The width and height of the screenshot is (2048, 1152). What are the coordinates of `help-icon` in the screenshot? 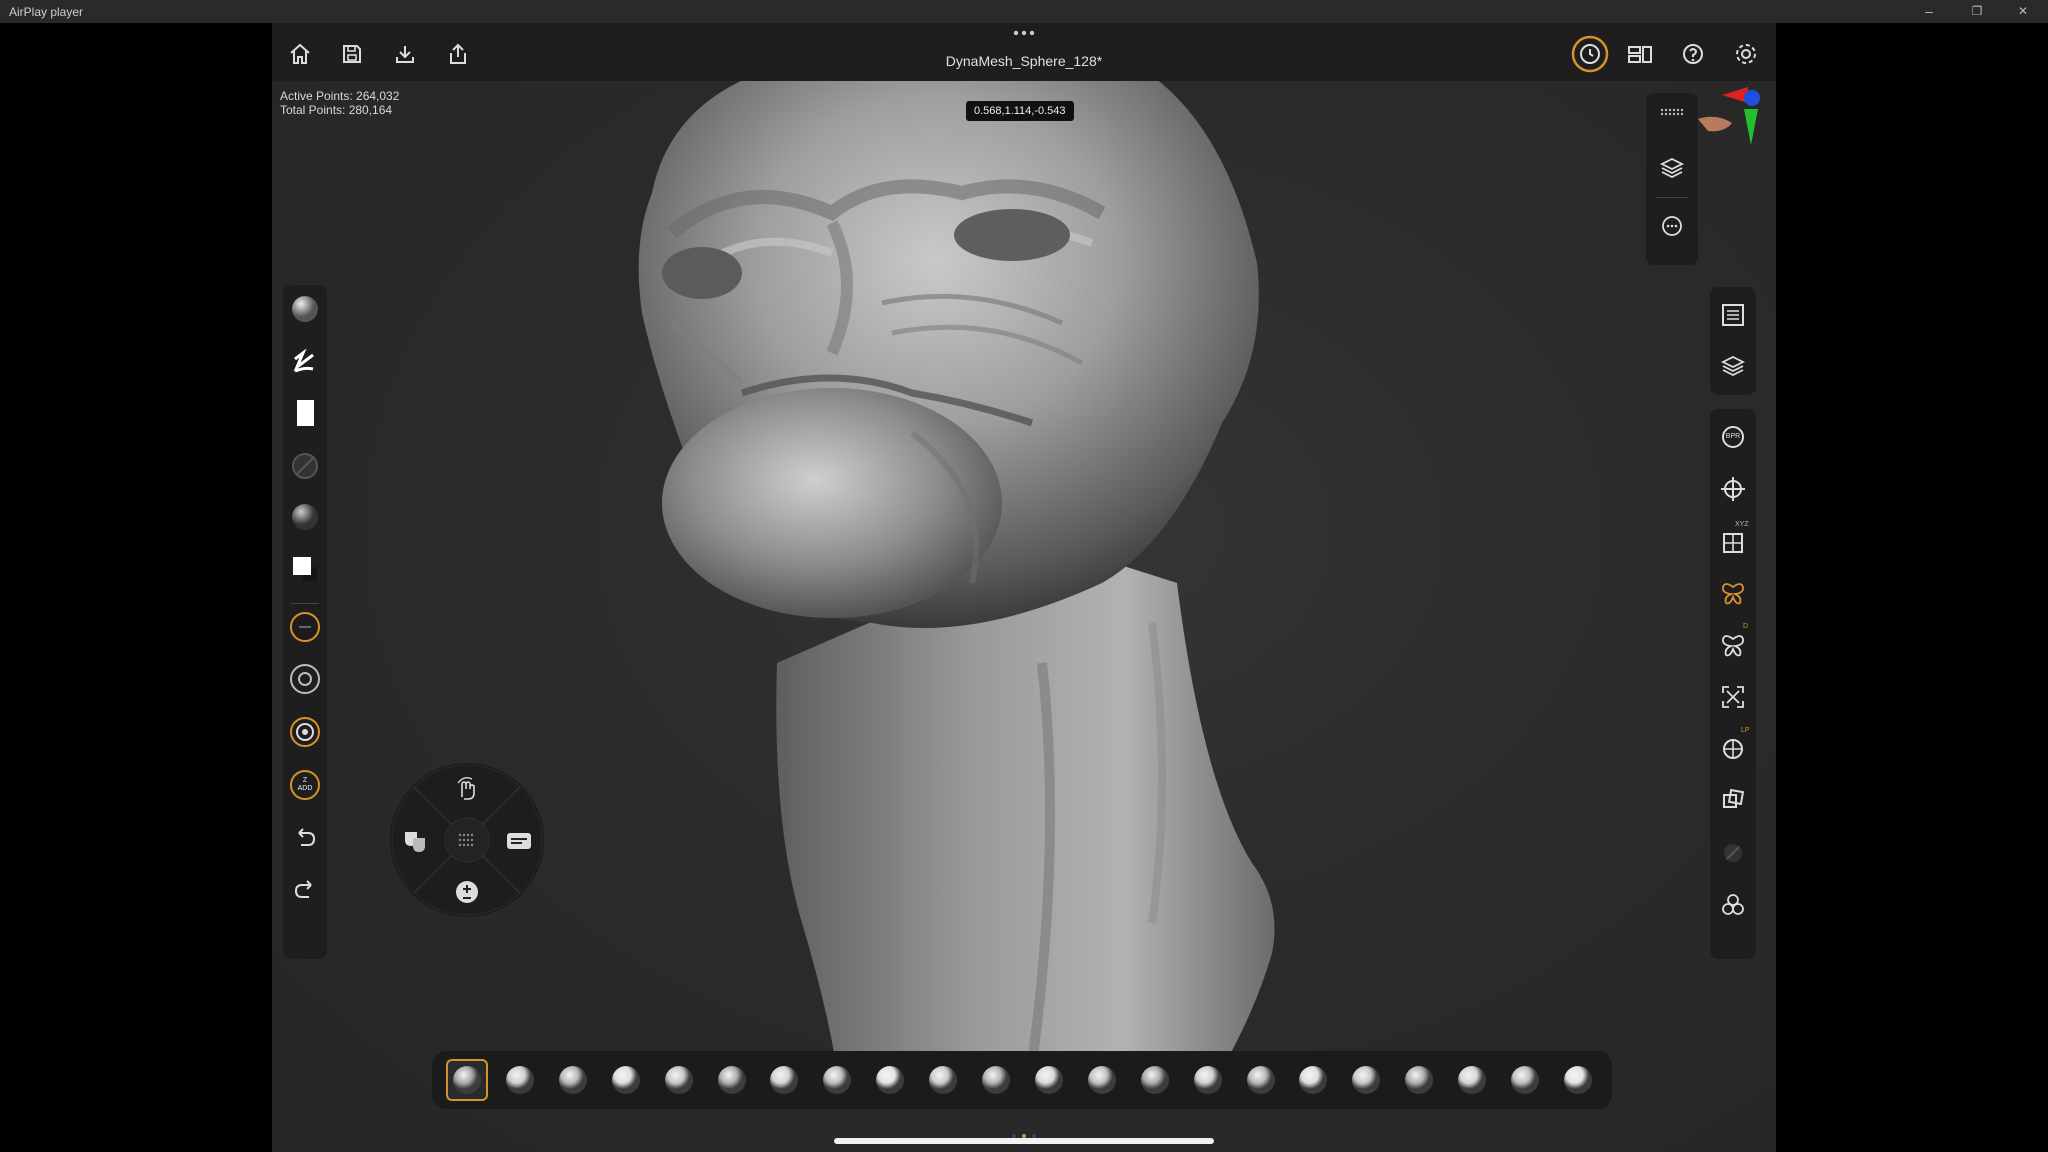 It's located at (1693, 54).